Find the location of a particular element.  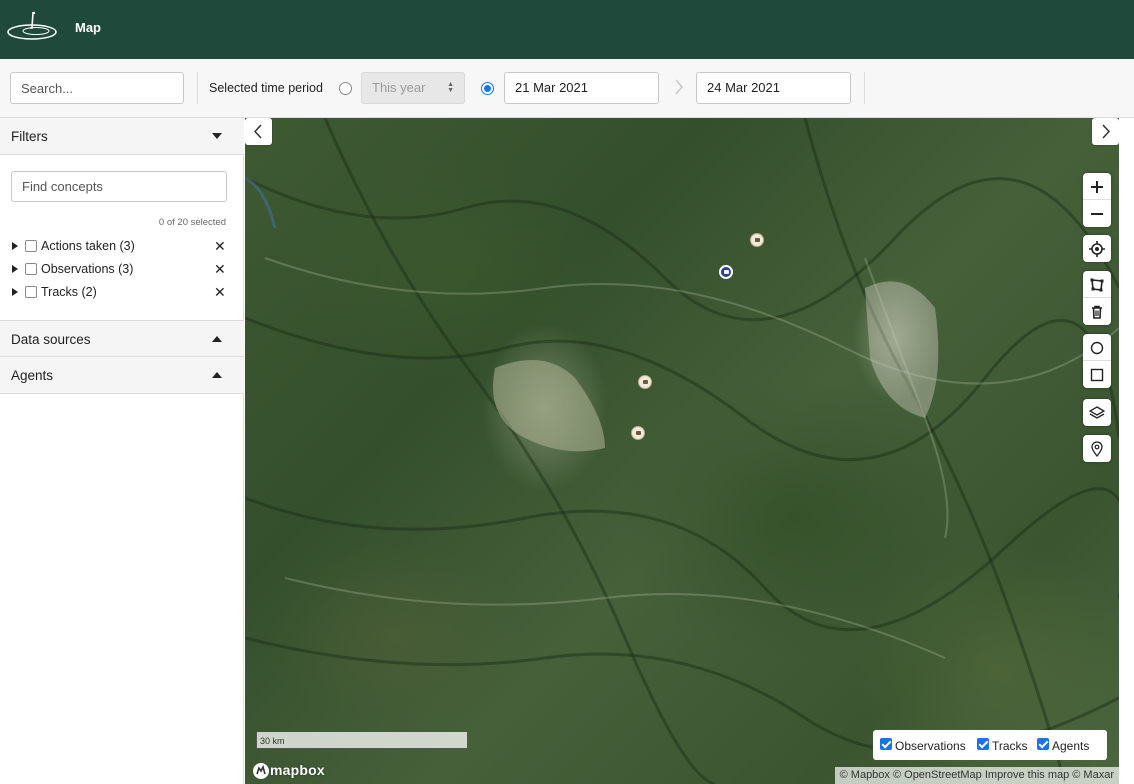

year-select: This year ▲ ▼ is located at coordinates (413, 88).